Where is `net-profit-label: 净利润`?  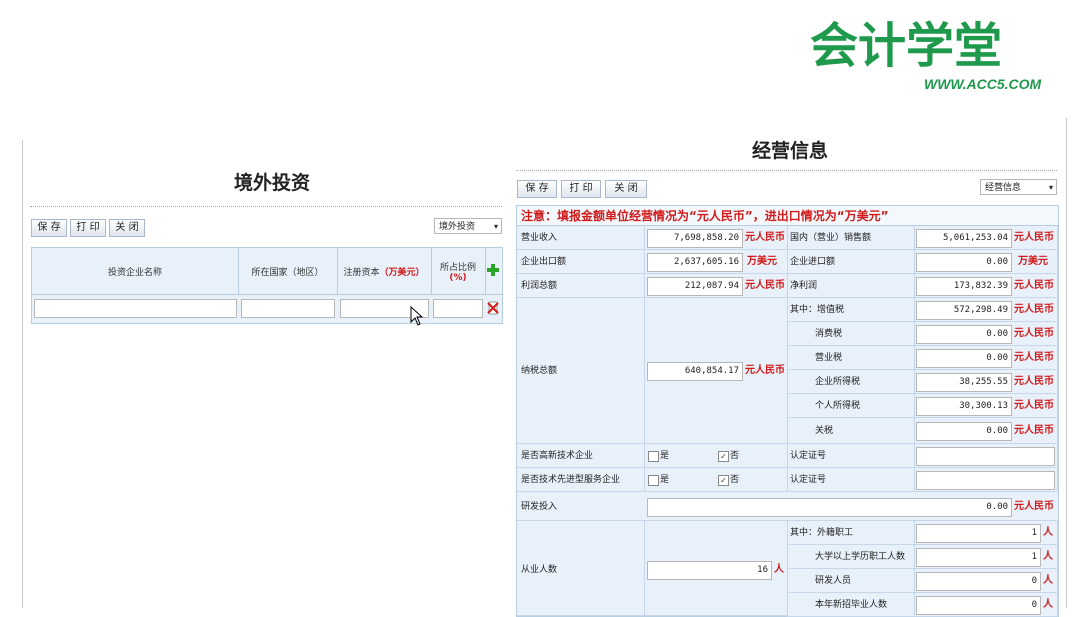 net-profit-label: 净利润 is located at coordinates (804, 286).